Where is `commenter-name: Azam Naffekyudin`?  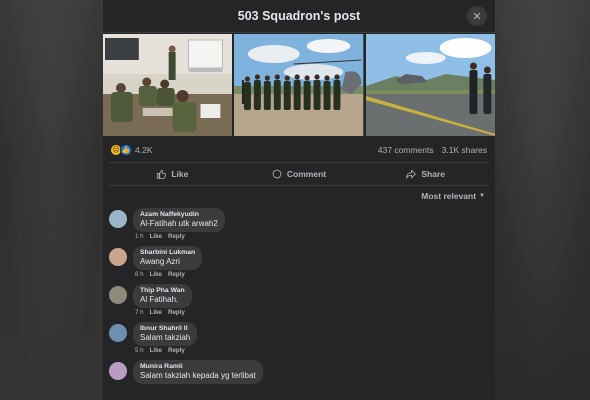 commenter-name: Azam Naffekyudin is located at coordinates (179, 214).